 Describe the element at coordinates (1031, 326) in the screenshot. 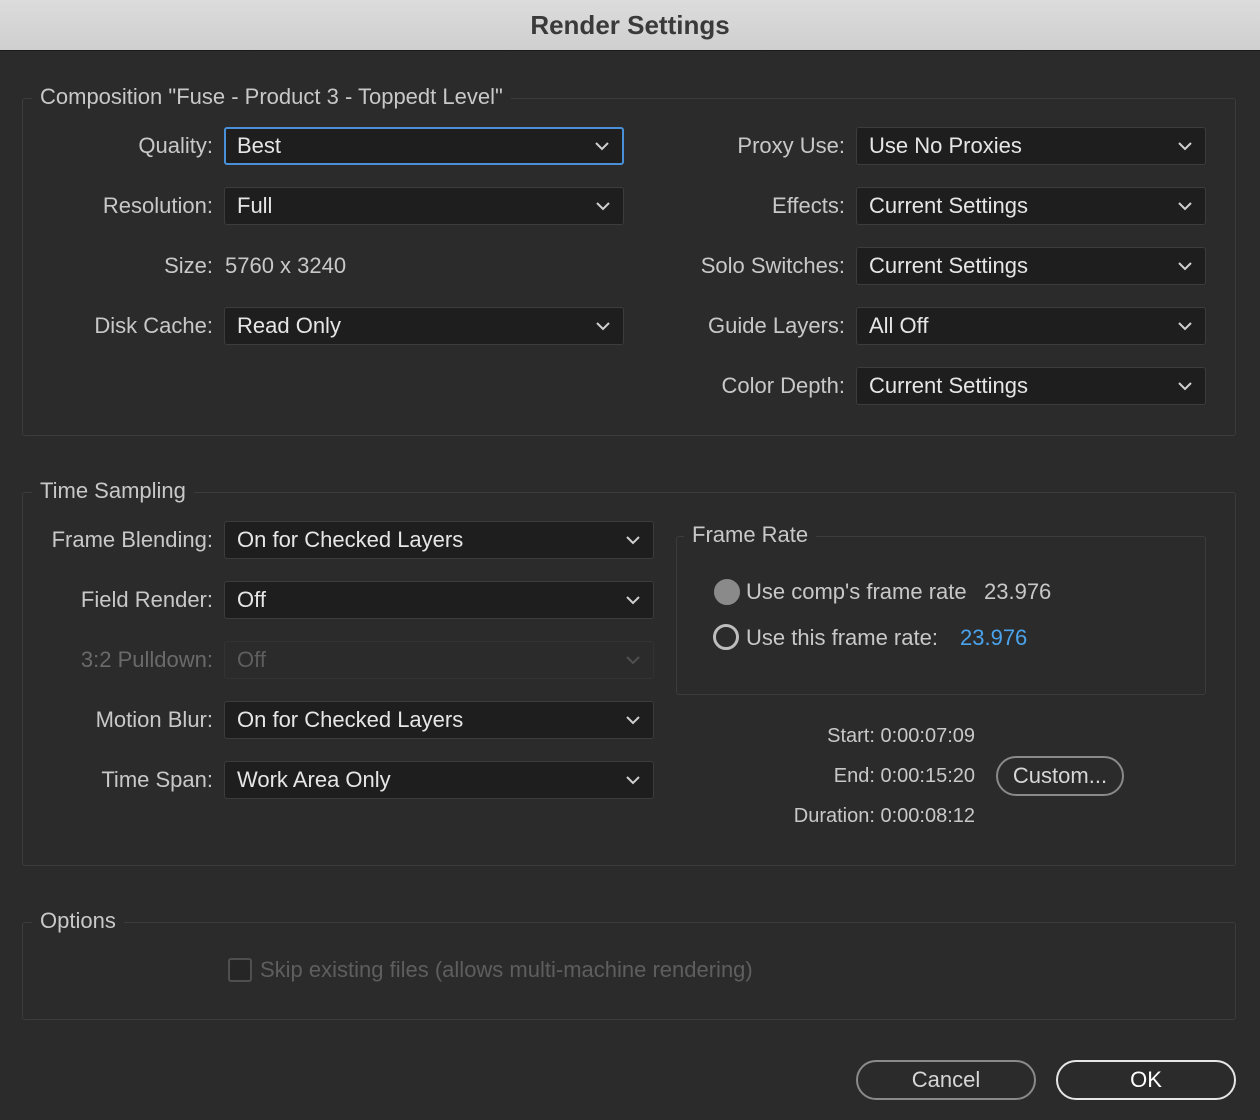

I see `guide-layers-select: All Off` at that location.